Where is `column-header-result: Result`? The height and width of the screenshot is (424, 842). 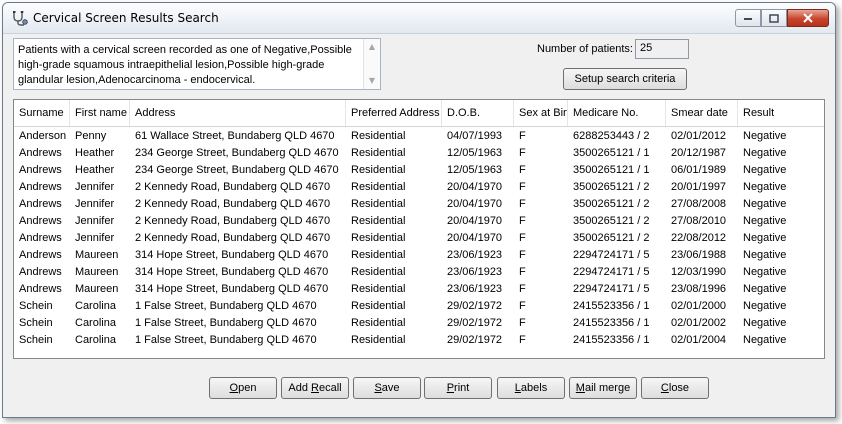 column-header-result: Result is located at coordinates (781, 113).